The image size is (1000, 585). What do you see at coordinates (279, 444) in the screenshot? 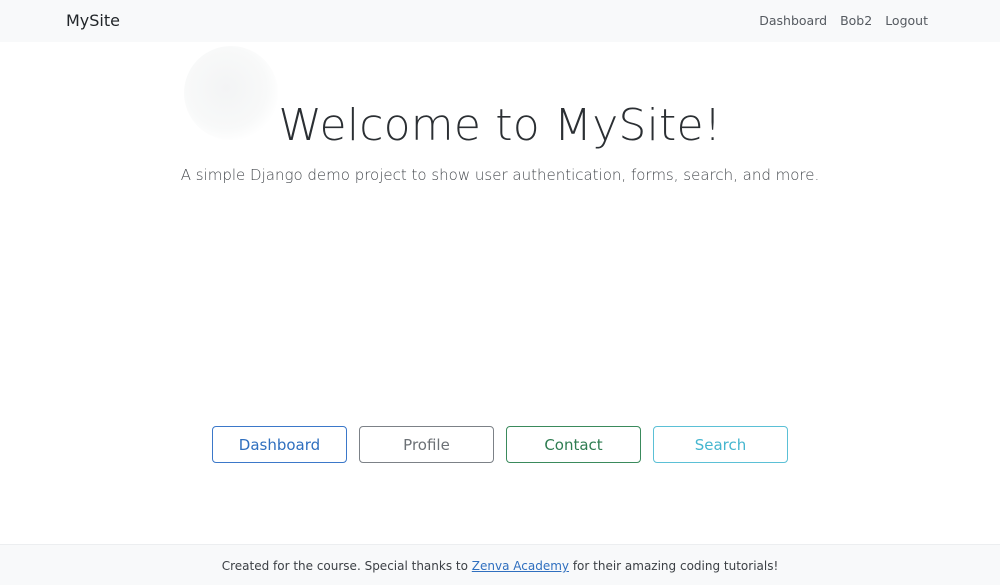
I see `dashboard-button: Dashboard` at bounding box center [279, 444].